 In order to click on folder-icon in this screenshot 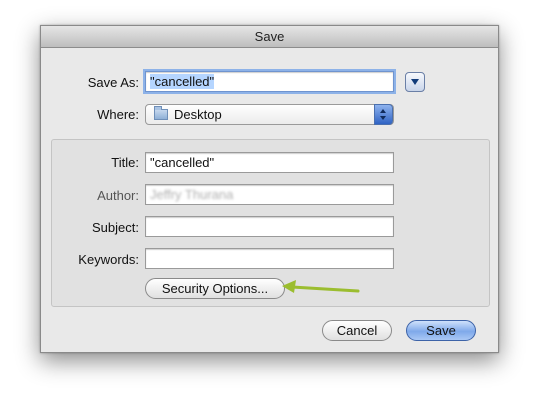, I will do `click(161, 113)`.